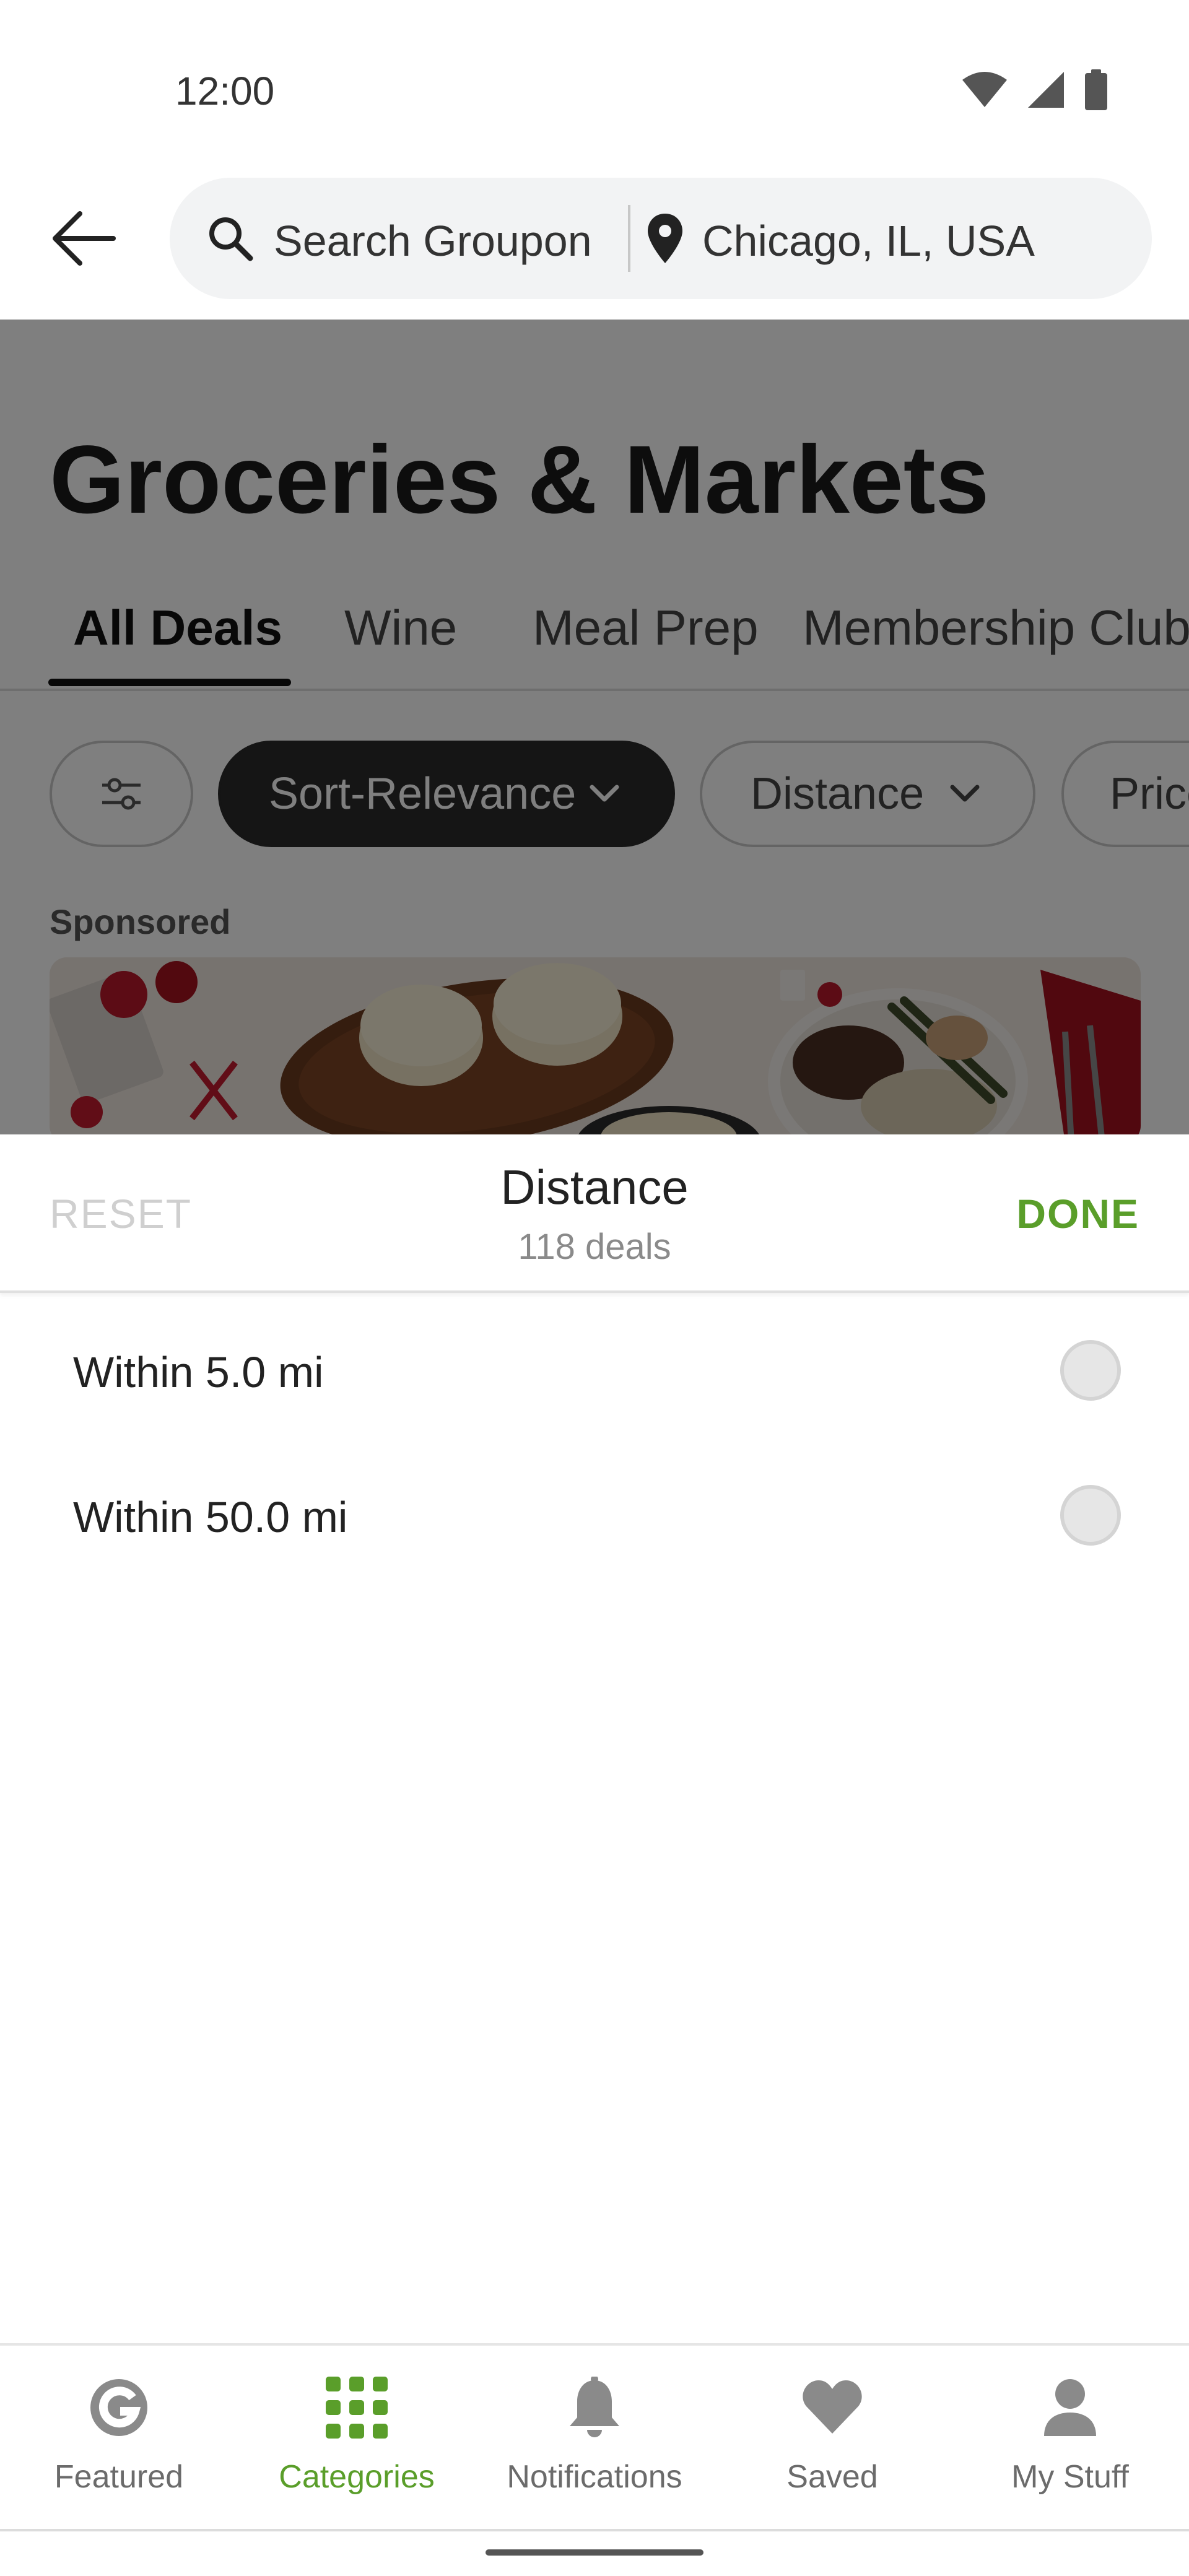 This screenshot has height=2576, width=1189. What do you see at coordinates (433, 241) in the screenshot?
I see `search-input: Search Groupon` at bounding box center [433, 241].